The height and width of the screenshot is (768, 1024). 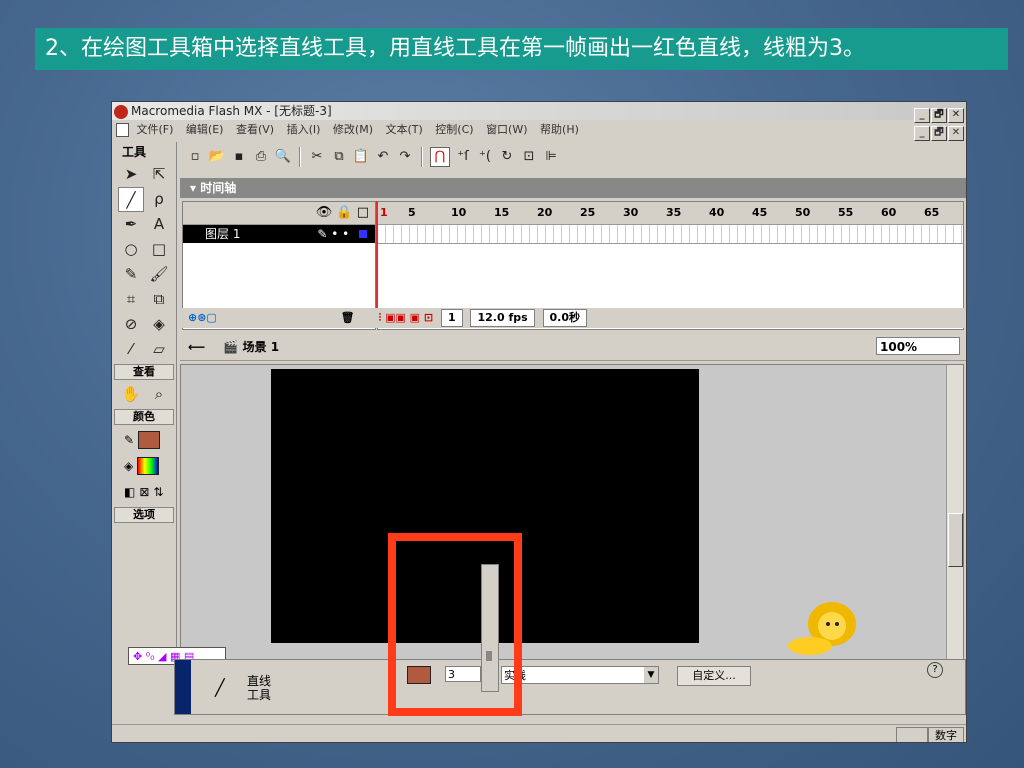 I want to click on status-mode: 数字, so click(x=946, y=734).